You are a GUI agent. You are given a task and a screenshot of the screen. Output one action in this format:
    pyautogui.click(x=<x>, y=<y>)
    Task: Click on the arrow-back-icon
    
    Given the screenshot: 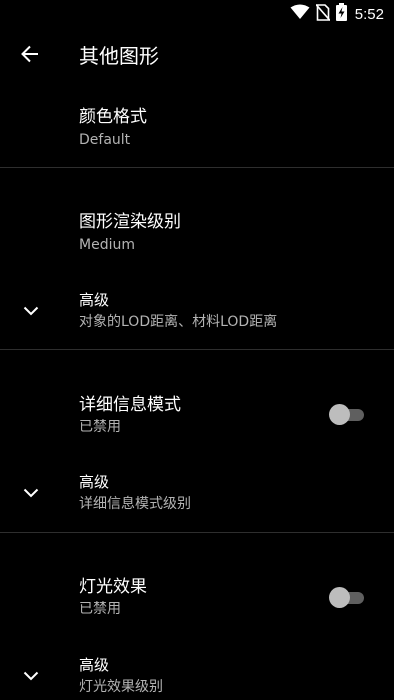 What is the action you would take?
    pyautogui.click(x=30, y=56)
    